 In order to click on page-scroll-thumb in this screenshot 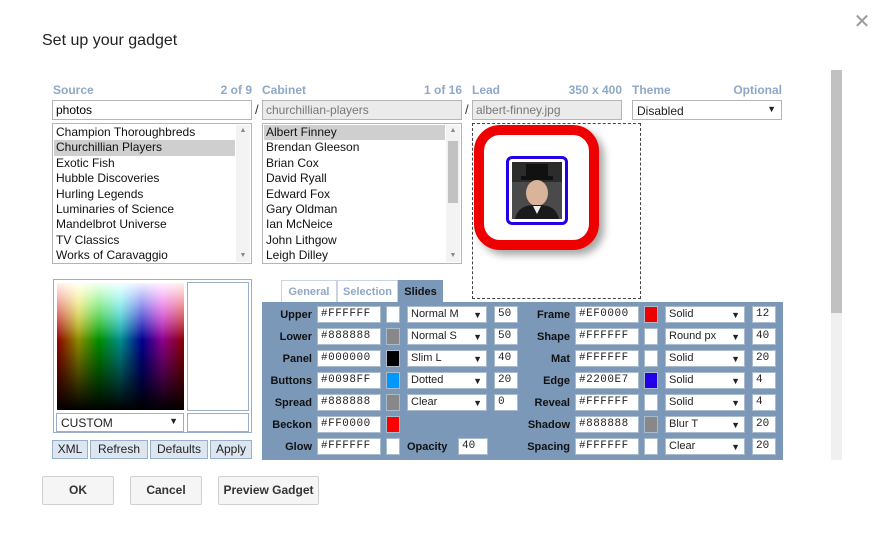, I will do `click(836, 191)`.